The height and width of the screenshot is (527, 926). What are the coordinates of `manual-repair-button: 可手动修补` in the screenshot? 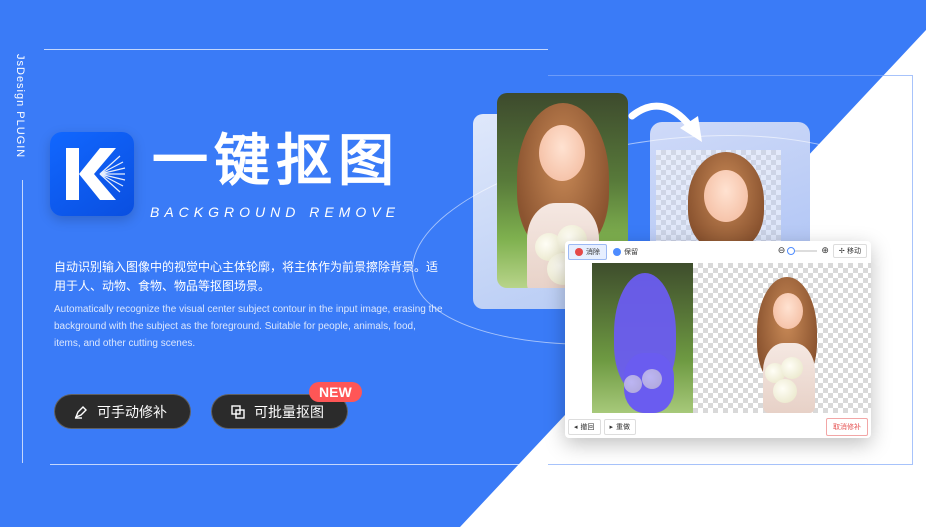 It's located at (122, 411).